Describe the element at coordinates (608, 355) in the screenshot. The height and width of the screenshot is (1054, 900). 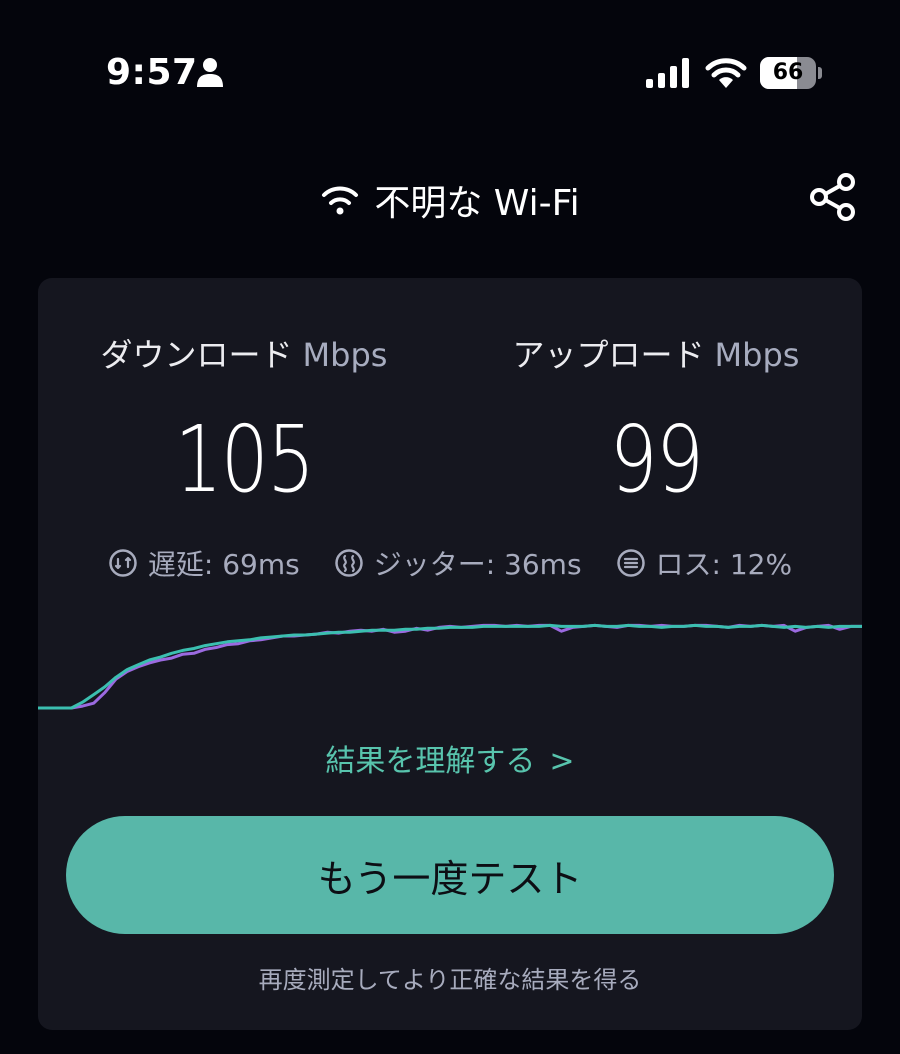
I see `upload-label: アップロード` at that location.